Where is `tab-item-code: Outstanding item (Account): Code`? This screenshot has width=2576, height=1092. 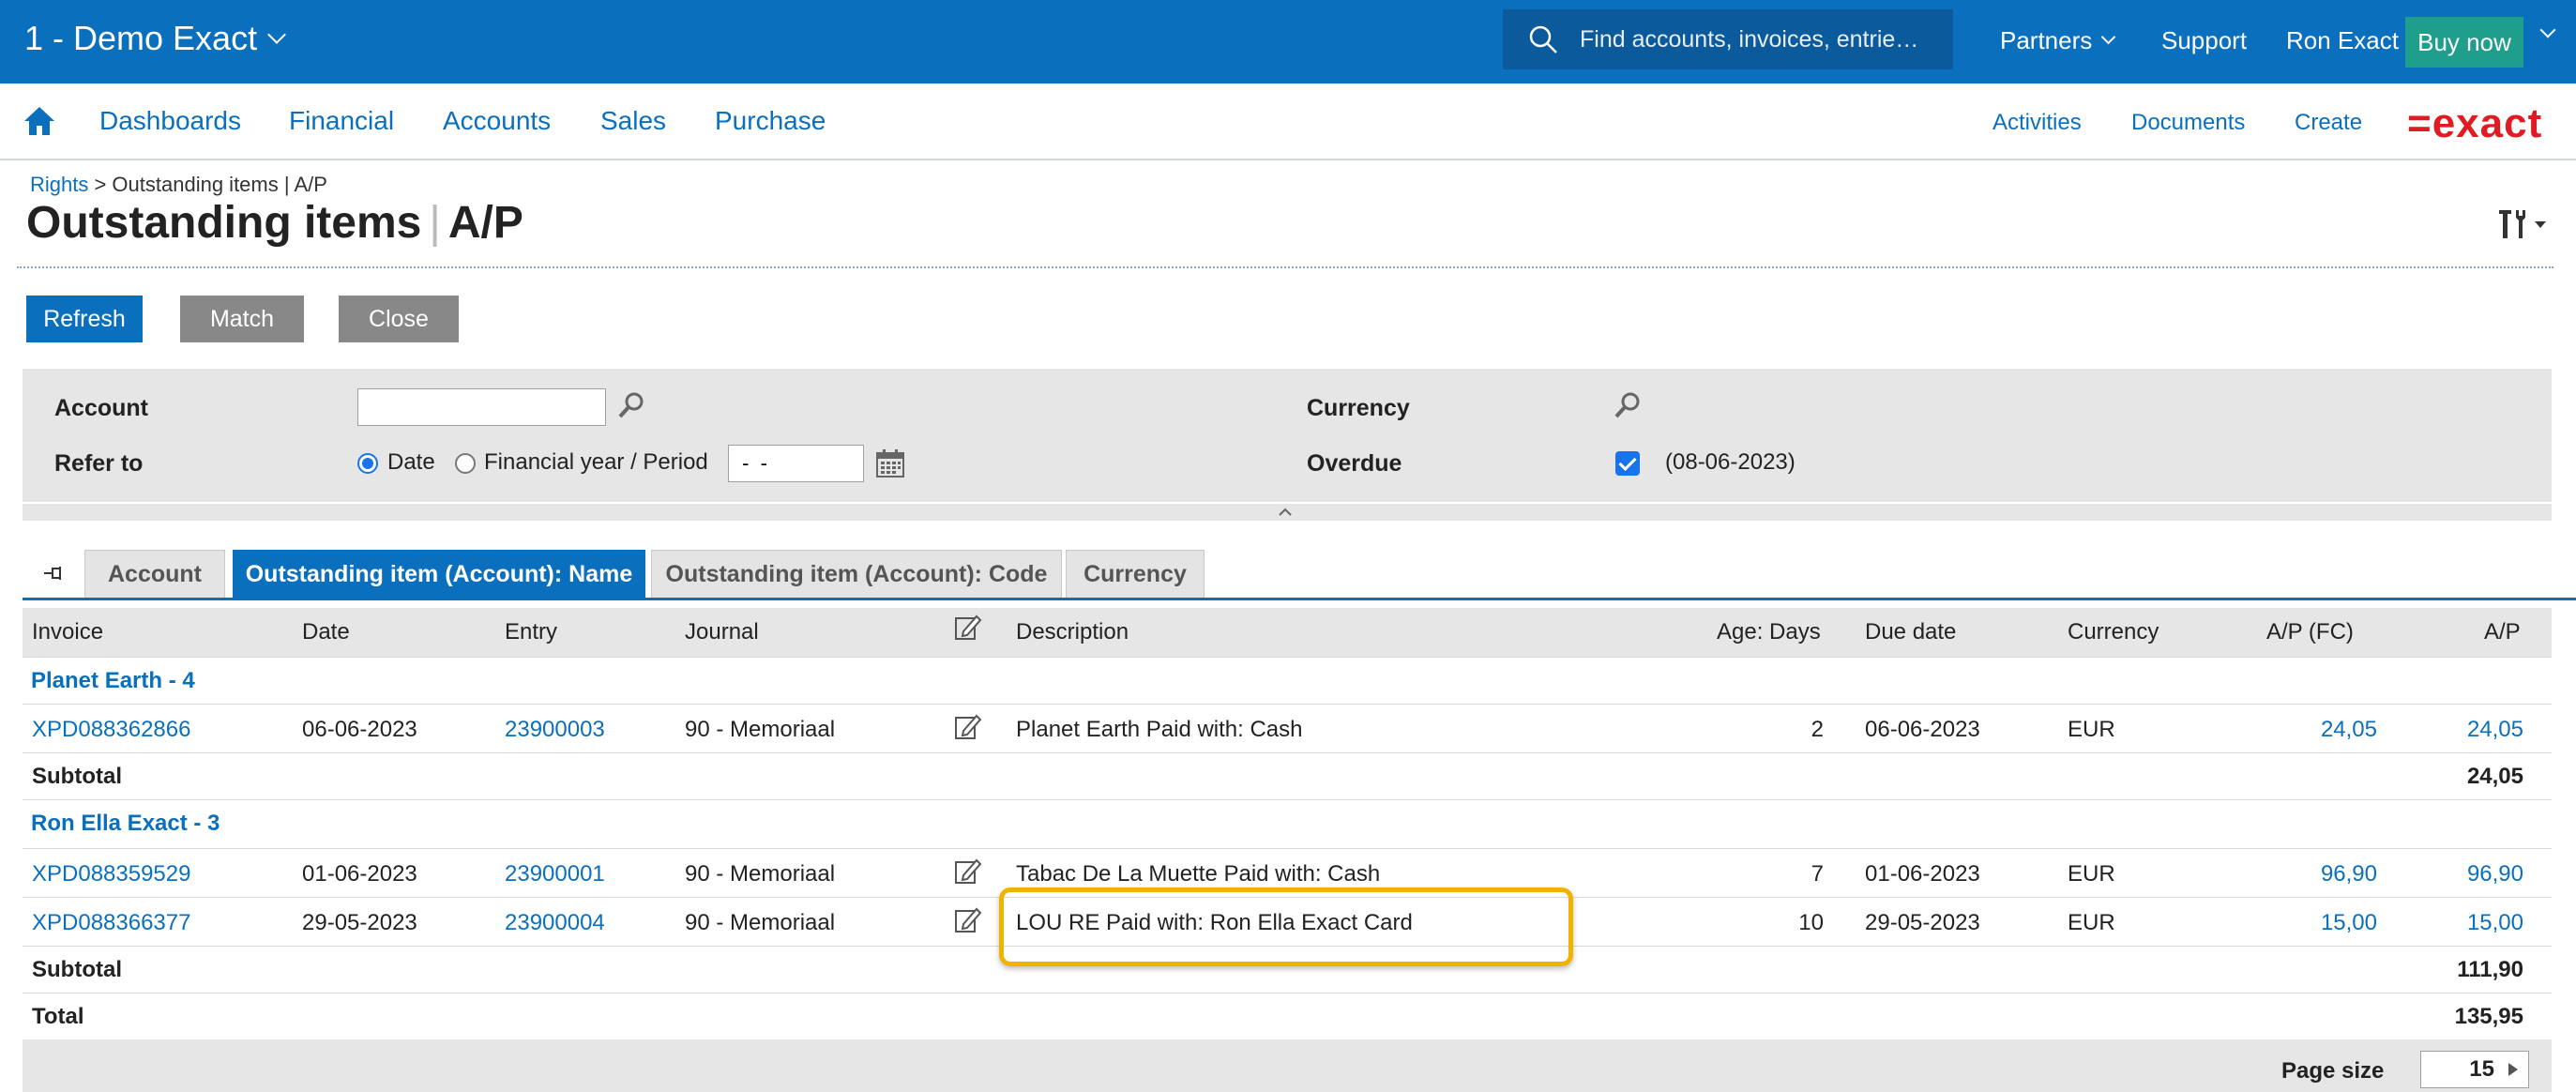
tab-item-code: Outstanding item (Account): Code is located at coordinates (856, 574).